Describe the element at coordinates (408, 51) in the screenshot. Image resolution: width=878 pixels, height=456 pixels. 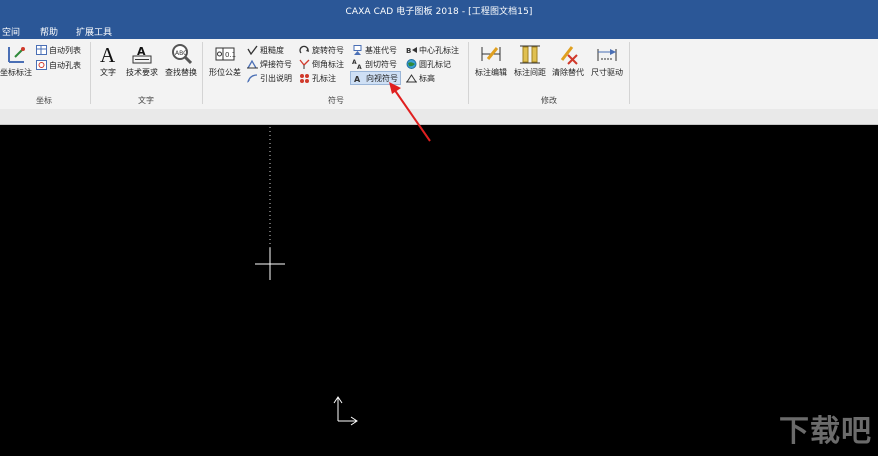
I see `svg-text: B` at that location.